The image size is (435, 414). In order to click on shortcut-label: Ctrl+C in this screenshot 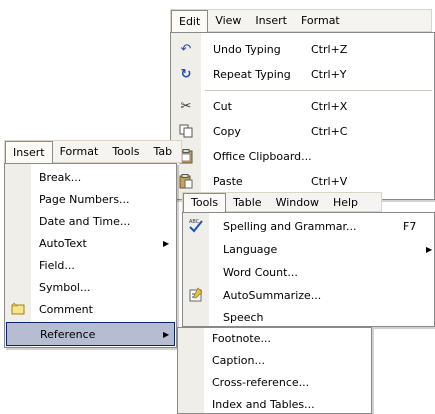, I will do `click(329, 131)`.